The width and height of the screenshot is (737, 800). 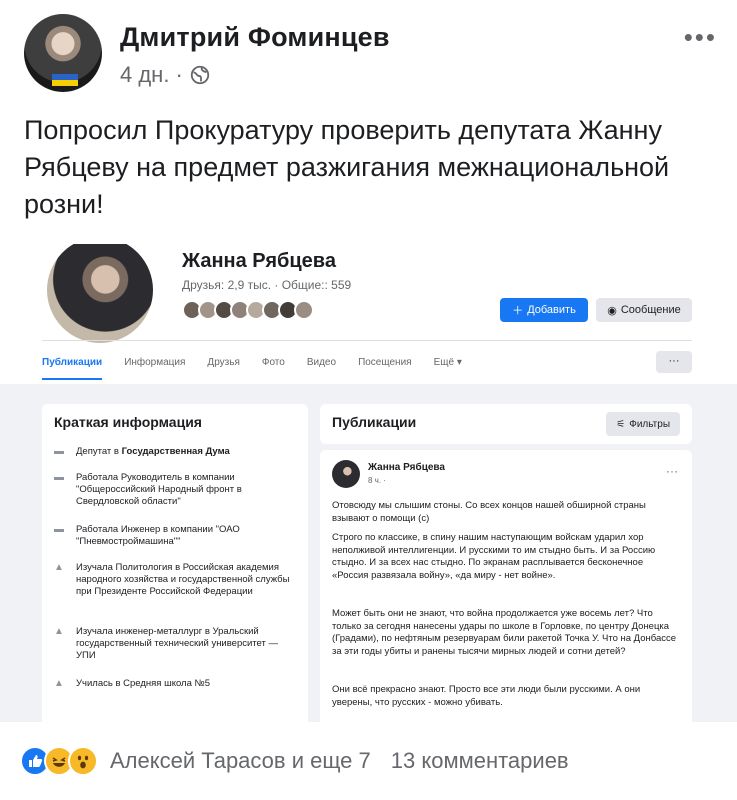 I want to click on publications-header-card: Публикации ⚟ Фильтры, so click(x=506, y=424).